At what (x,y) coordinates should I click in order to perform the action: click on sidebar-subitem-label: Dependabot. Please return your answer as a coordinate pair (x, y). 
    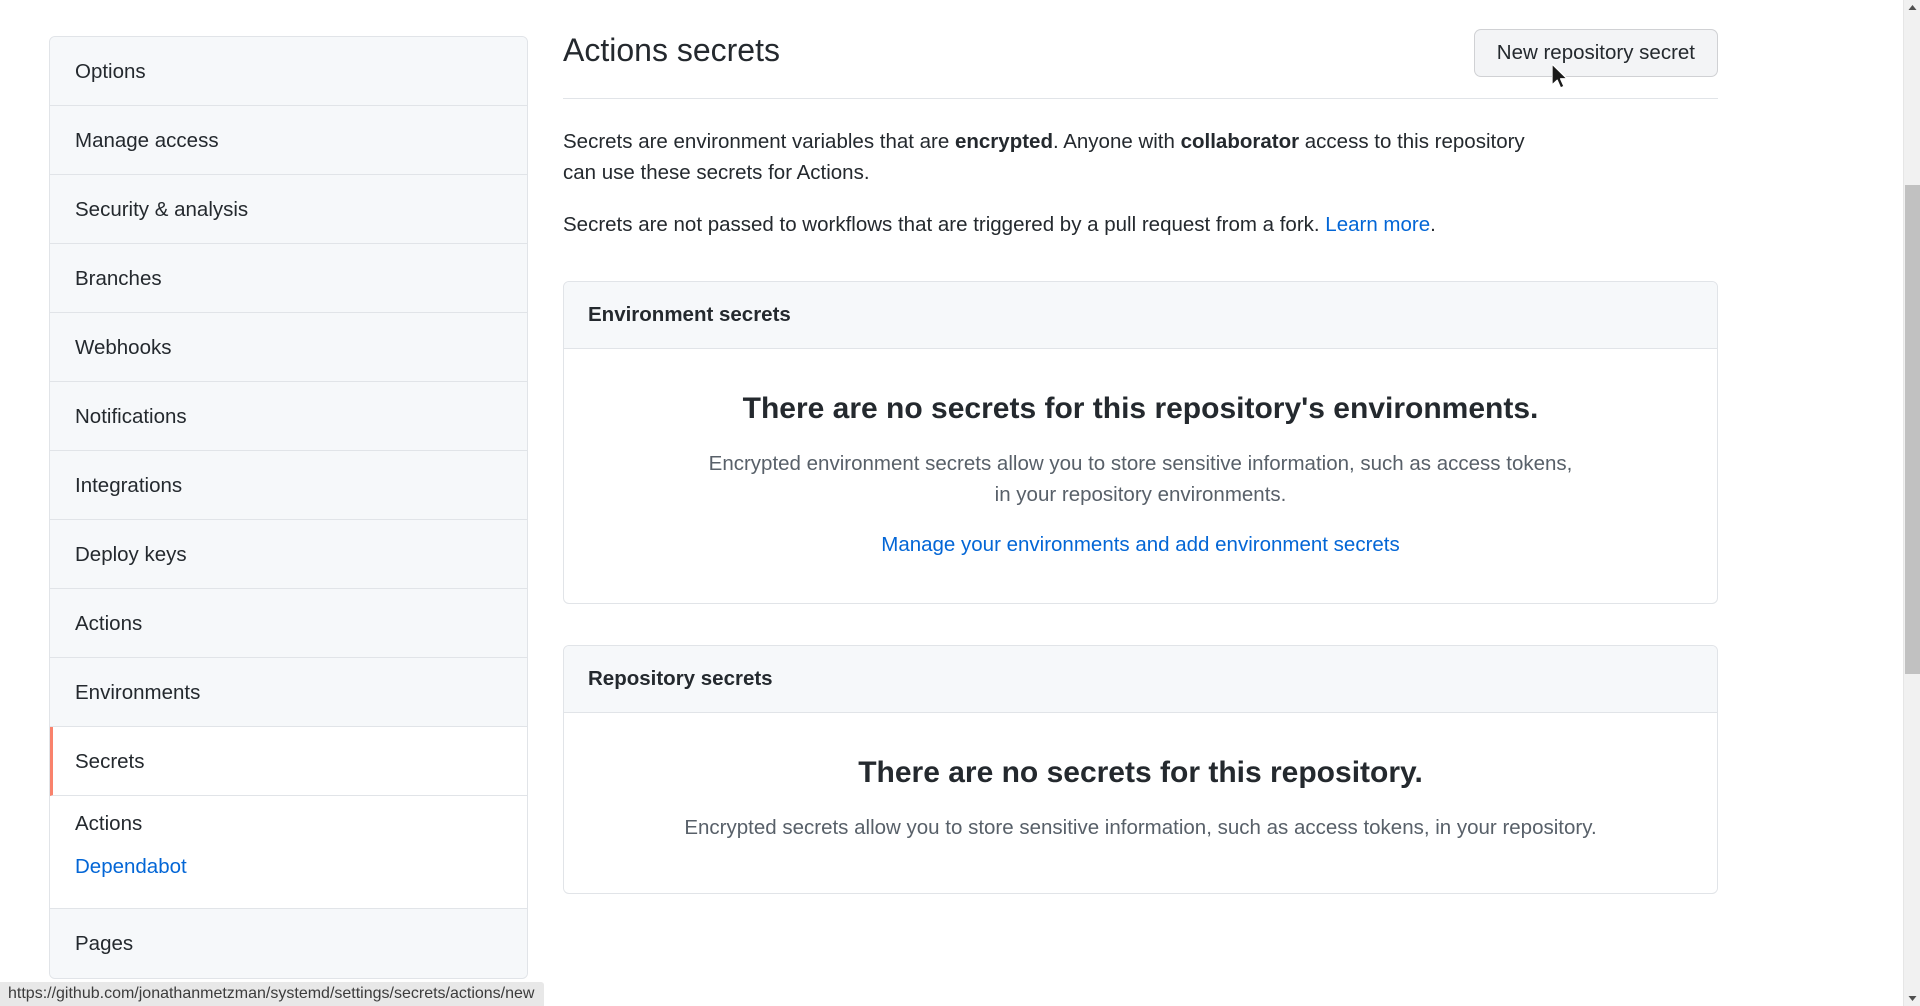
    Looking at the image, I should click on (131, 866).